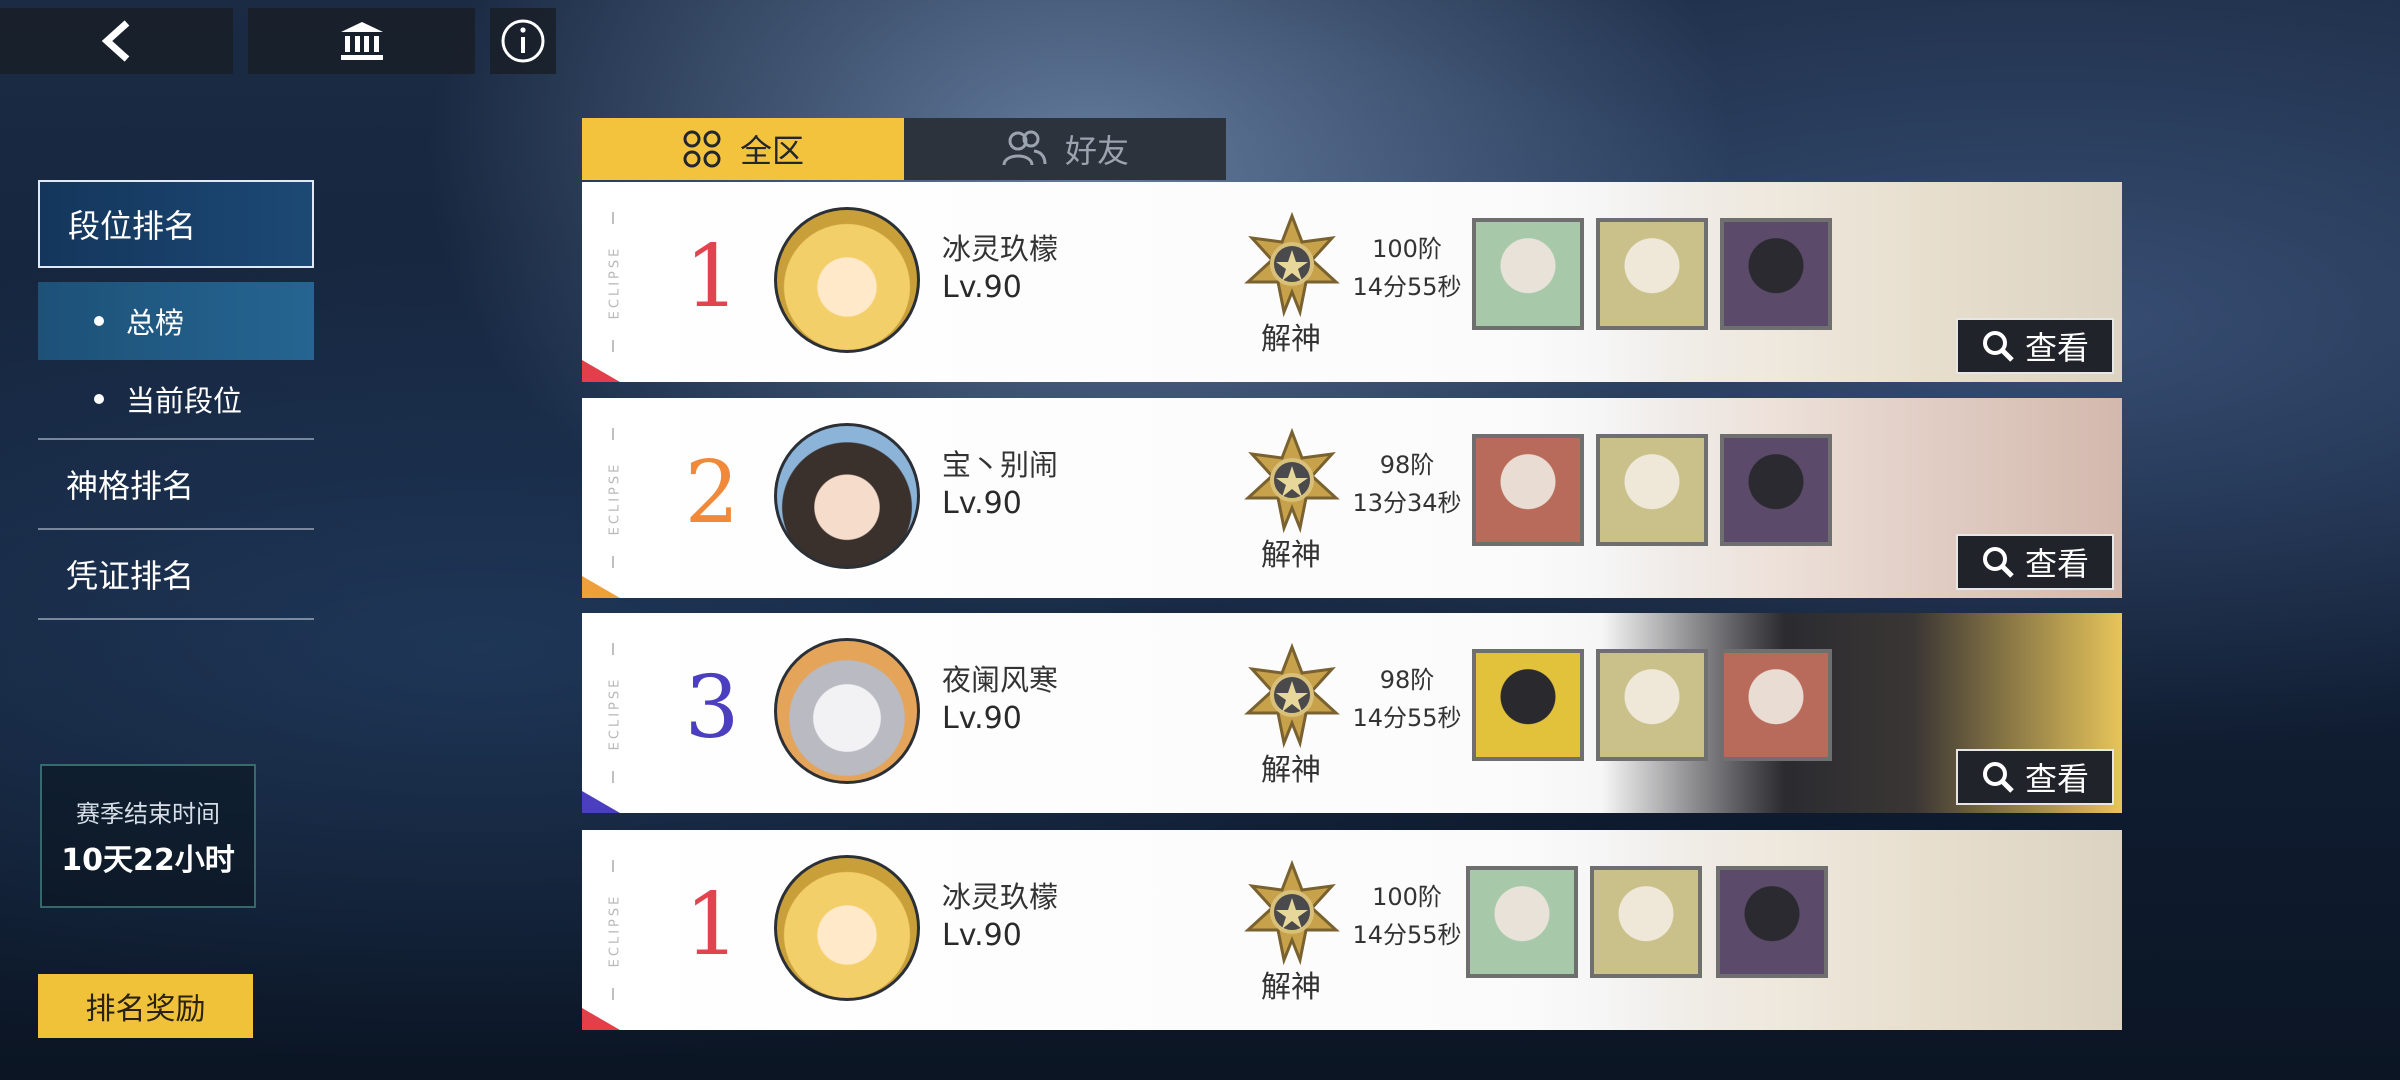  I want to click on ranking-row: ECLIPSE 2 宝丶别闹 Lv.90 解神 98阶 13分34秒 查看, so click(1352, 498).